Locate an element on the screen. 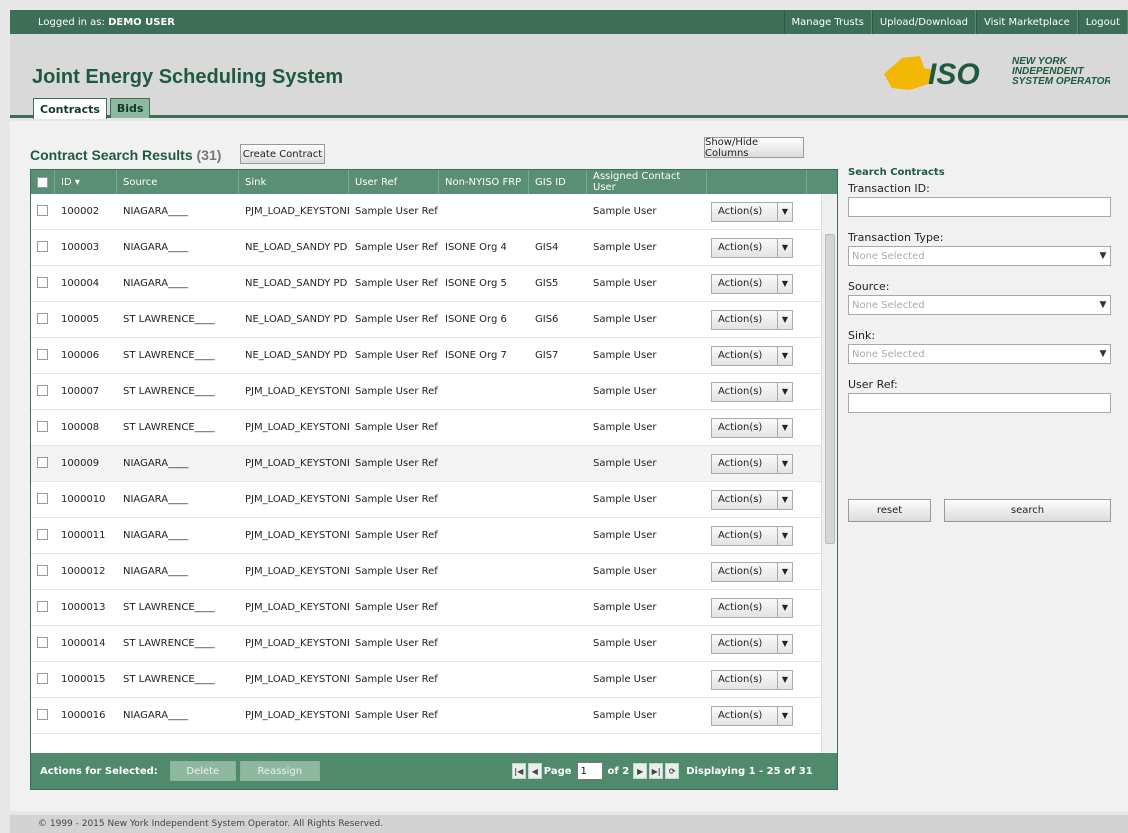  page-number-input: 1 is located at coordinates (589, 771).